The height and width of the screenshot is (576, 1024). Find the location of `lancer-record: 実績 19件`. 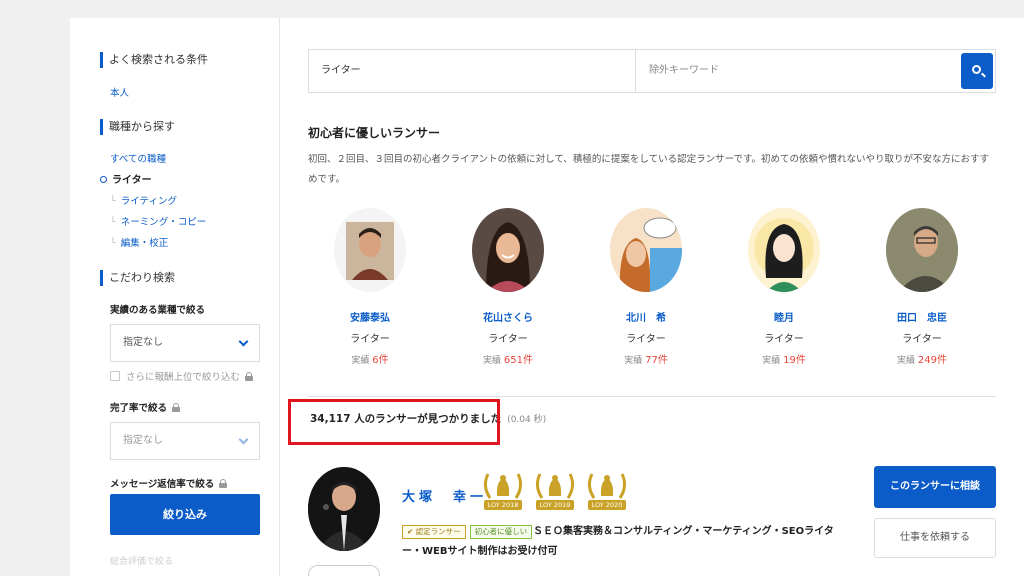

lancer-record: 実績 19件 is located at coordinates (784, 360).